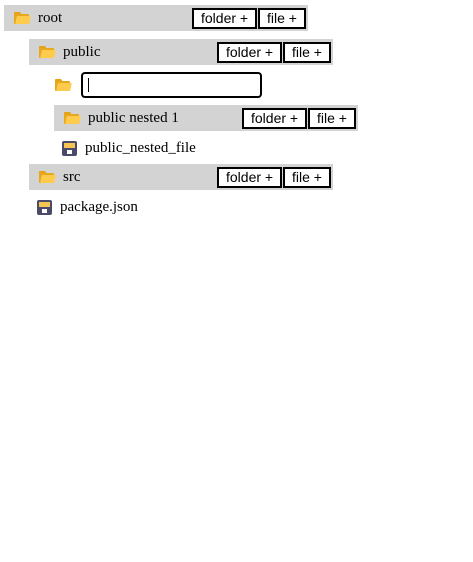 The width and height of the screenshot is (473, 562). What do you see at coordinates (50, 17) in the screenshot?
I see `folder-name-root: root` at bounding box center [50, 17].